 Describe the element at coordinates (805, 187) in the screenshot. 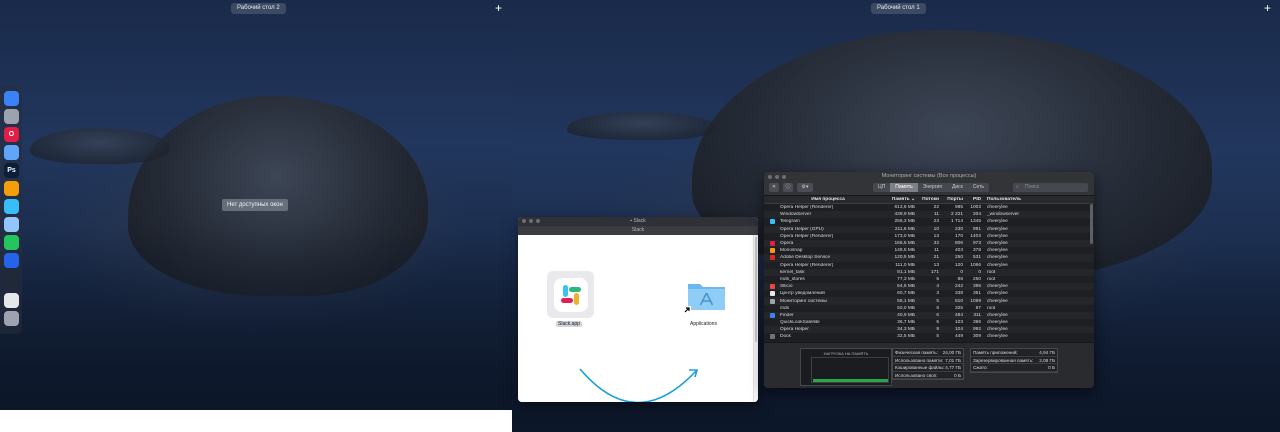

I see `gear-icon: ⚙▾` at that location.